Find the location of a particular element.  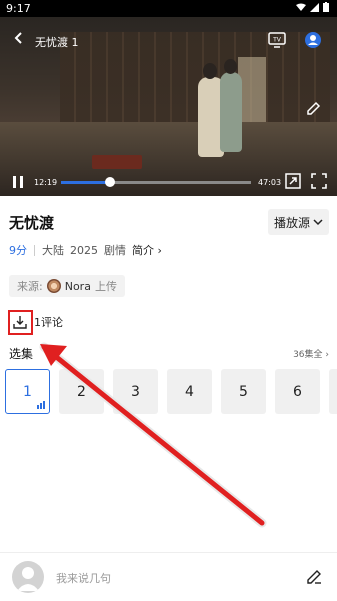

episode-item: 4 is located at coordinates (189, 391).